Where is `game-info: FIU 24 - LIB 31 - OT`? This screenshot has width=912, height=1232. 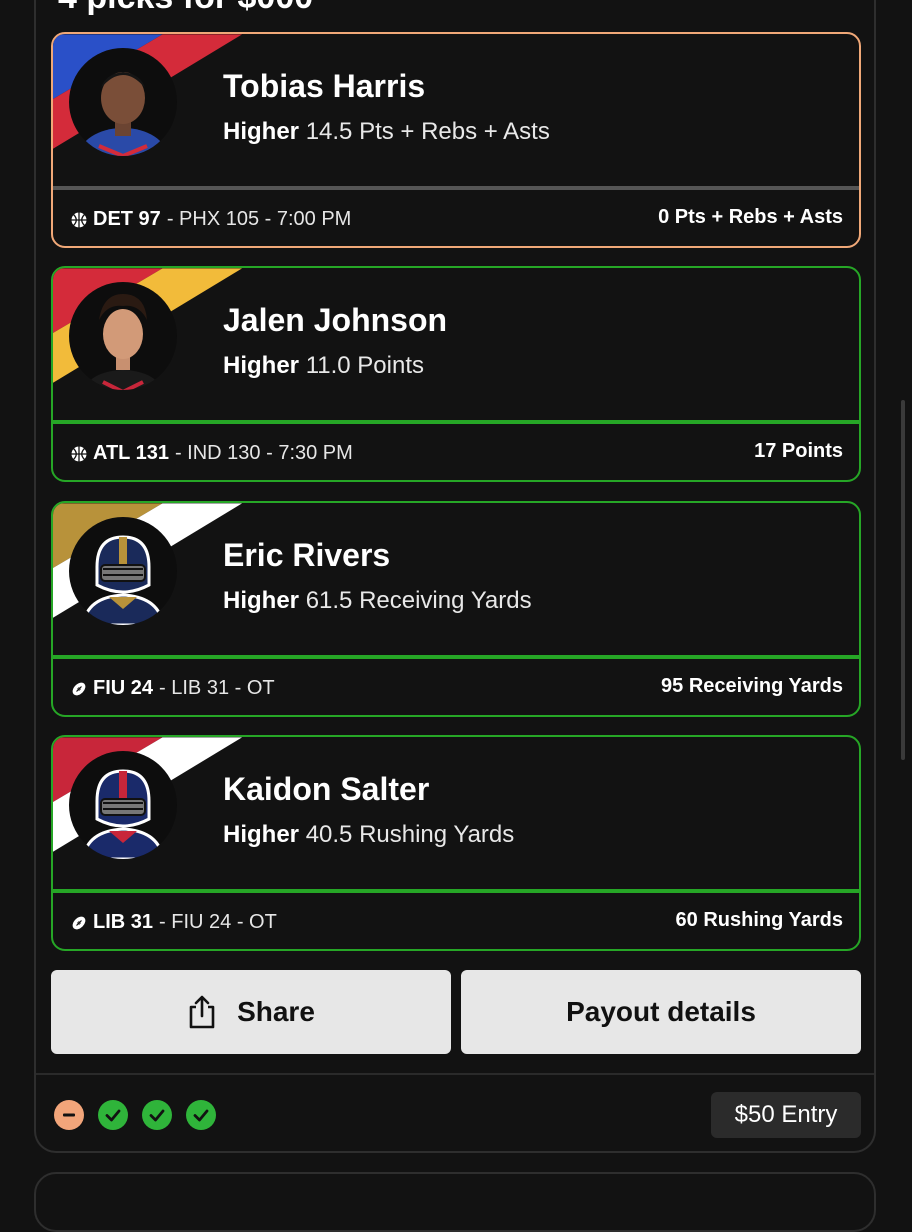
game-info: FIU 24 - LIB 31 - OT is located at coordinates (173, 688).